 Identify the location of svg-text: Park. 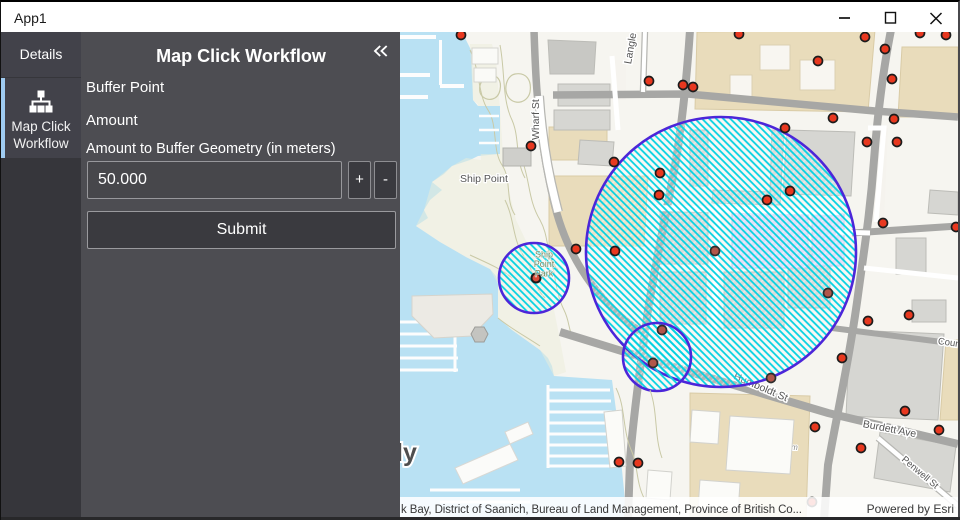
(544, 274).